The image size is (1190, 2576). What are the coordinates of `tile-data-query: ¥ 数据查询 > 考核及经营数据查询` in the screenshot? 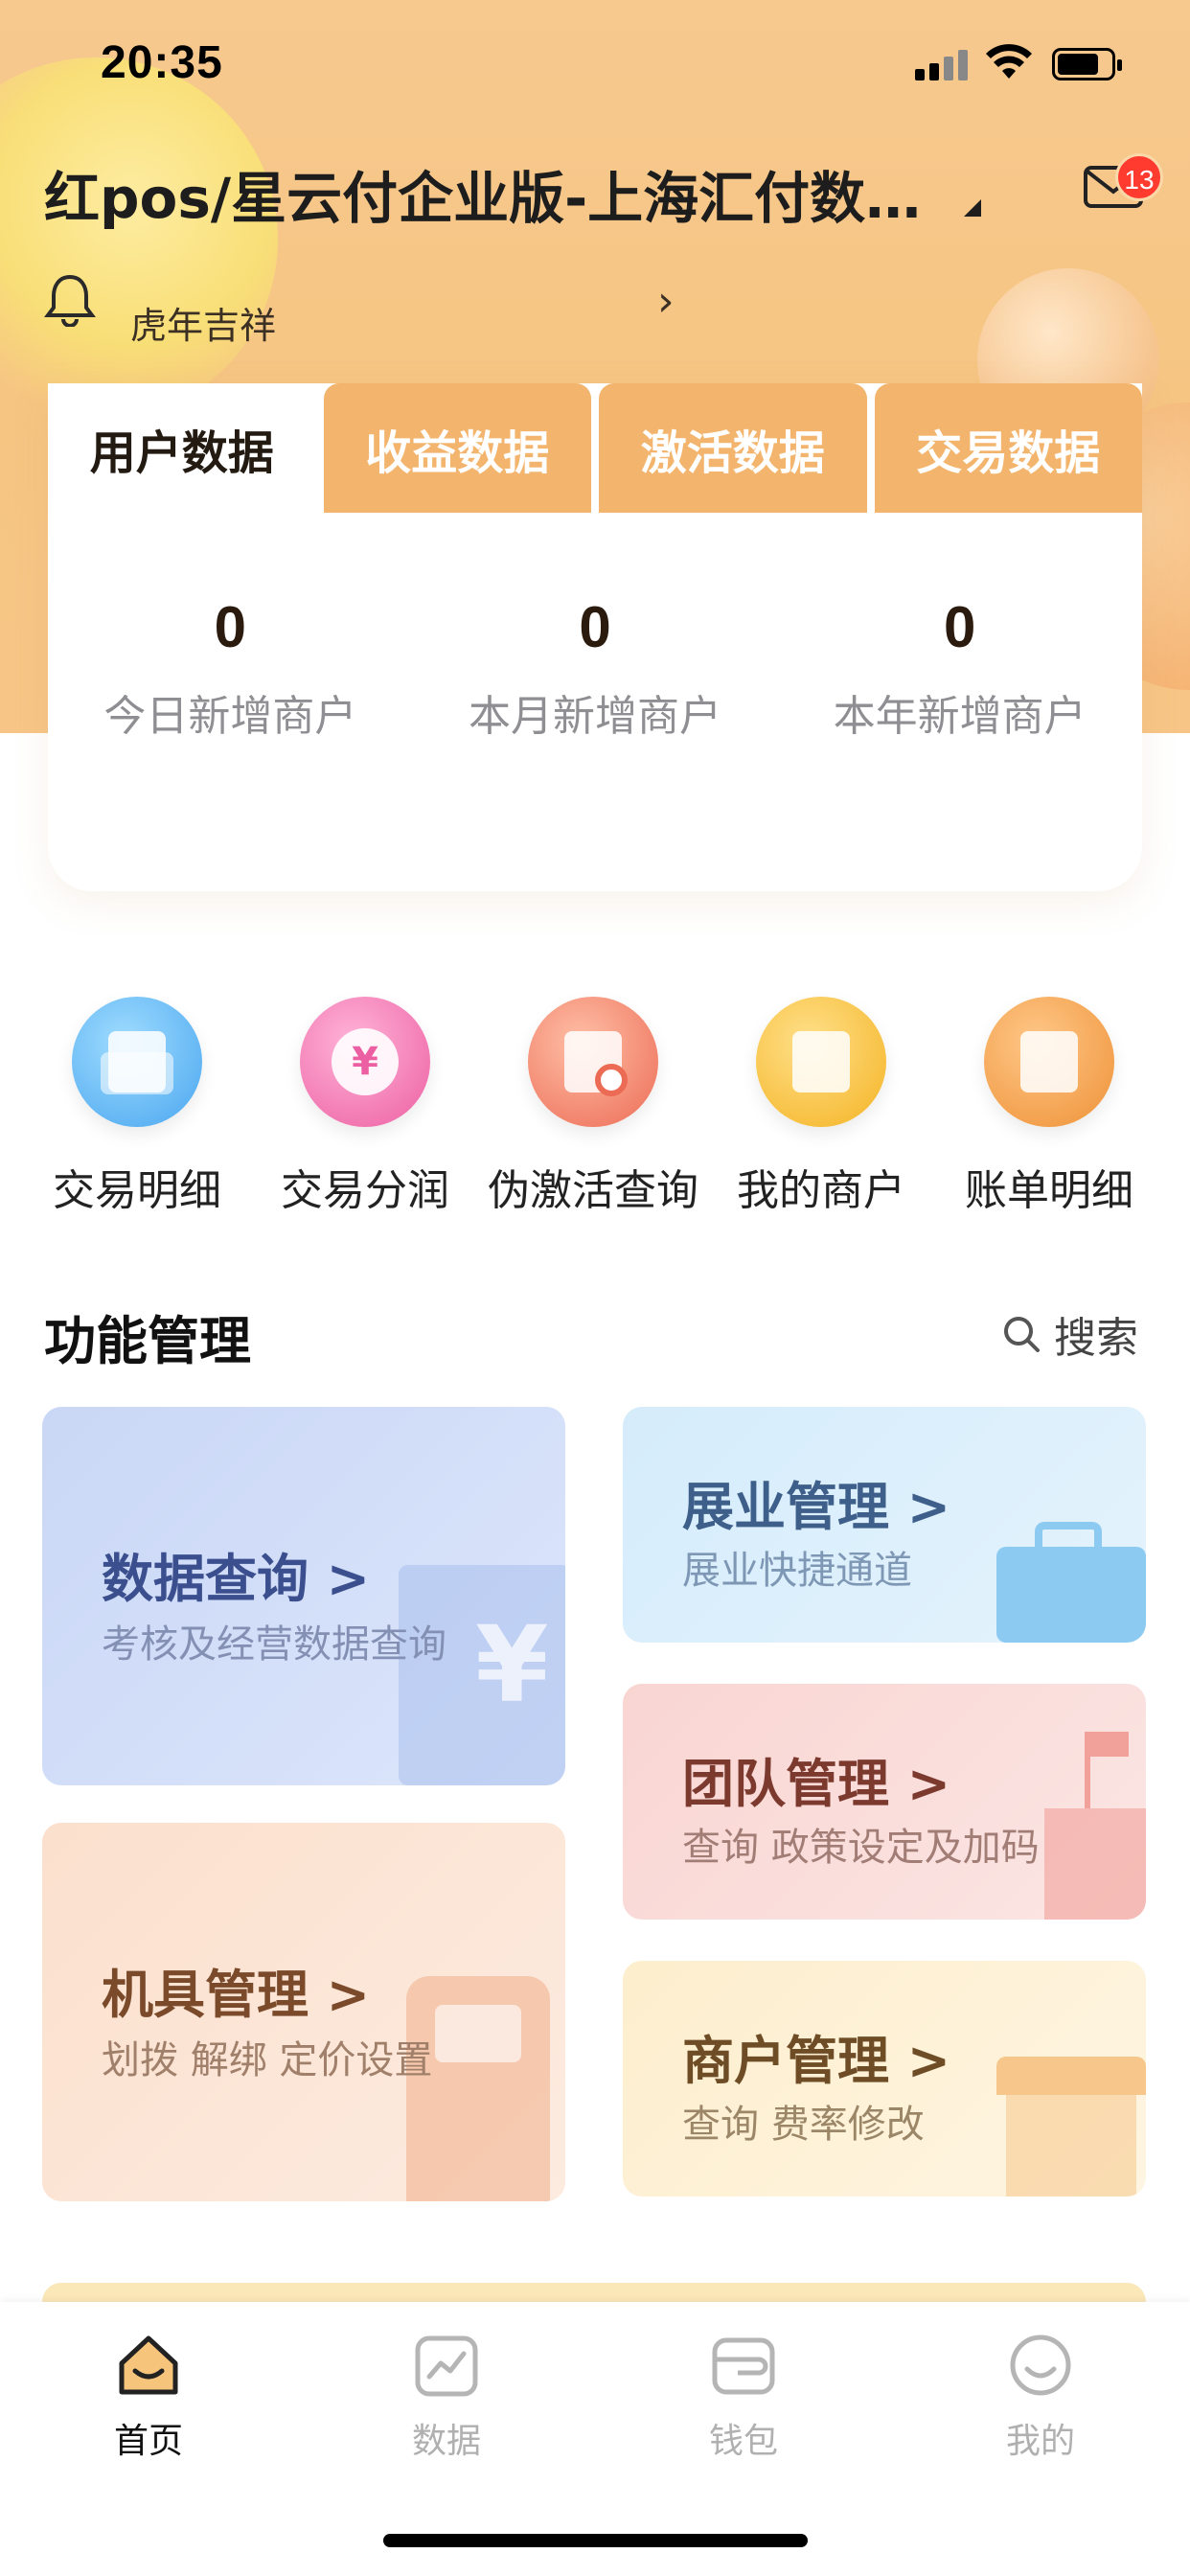 It's located at (303, 1596).